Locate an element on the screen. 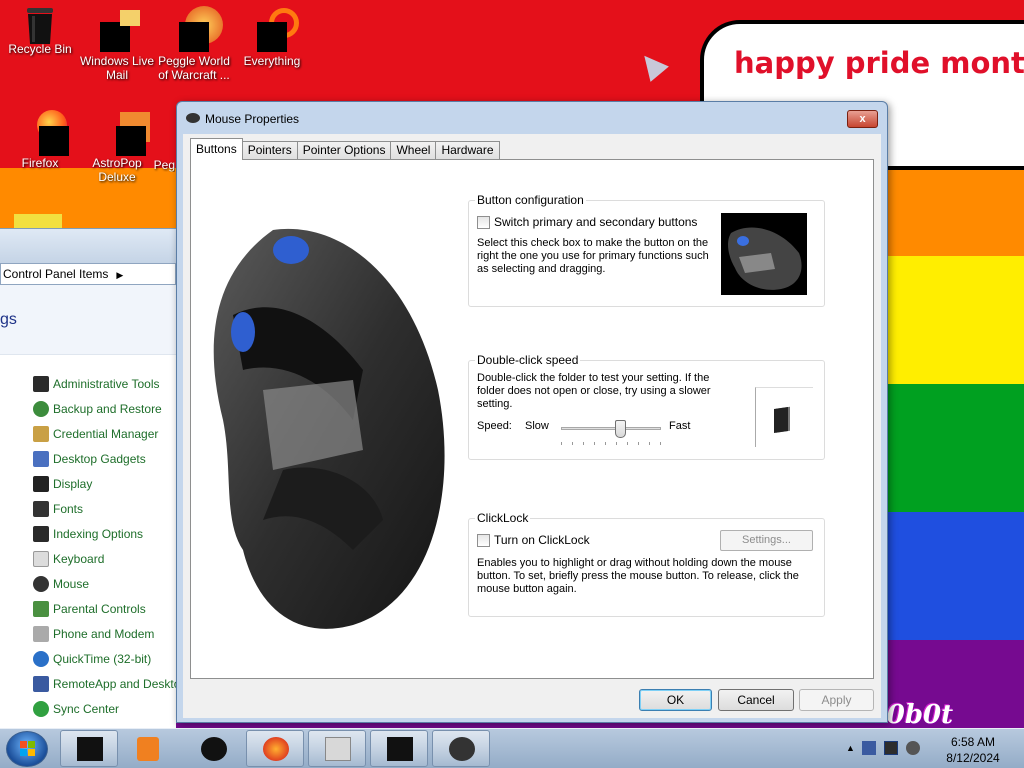  cp-item-backup-restore: Backup and Restore is located at coordinates (88, 408).